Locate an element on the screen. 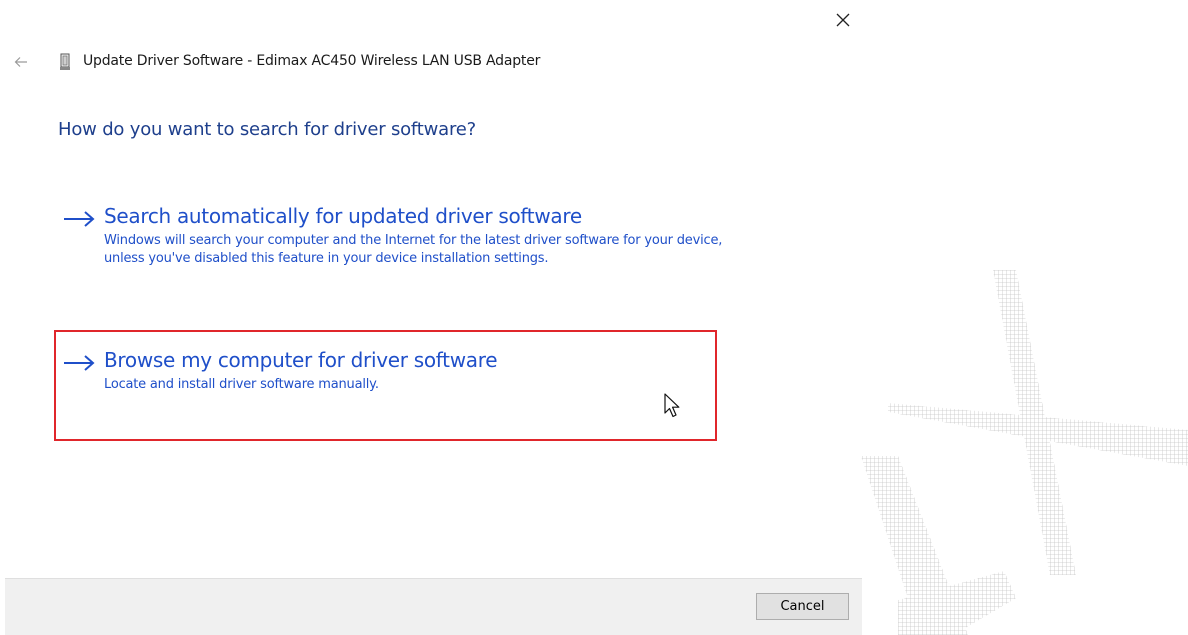  arrow-right-icon is located at coordinates (79, 219).